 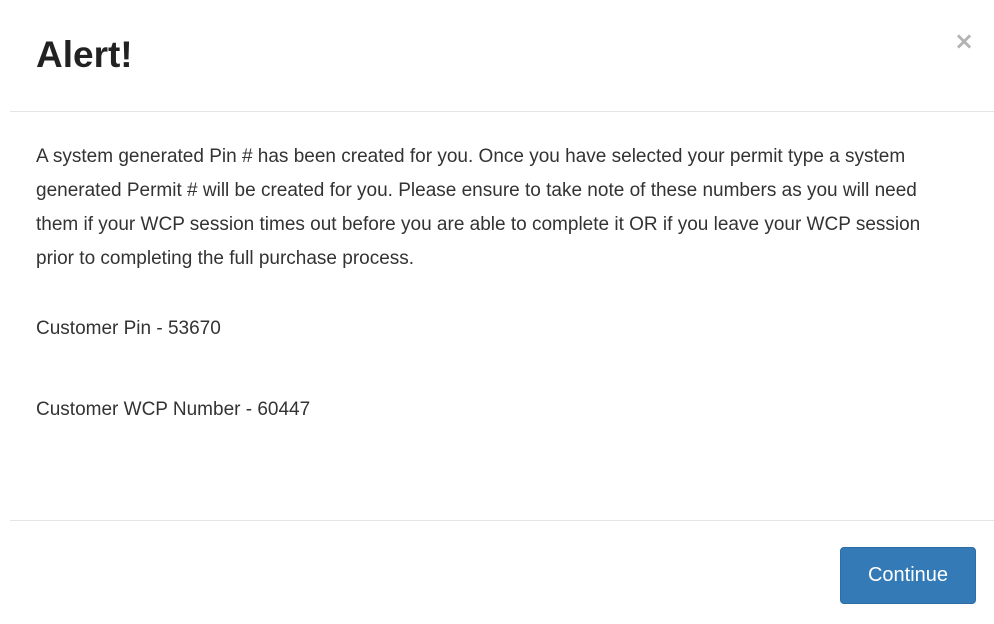 I want to click on customer-pin: Customer Pin - 53670, so click(x=128, y=328).